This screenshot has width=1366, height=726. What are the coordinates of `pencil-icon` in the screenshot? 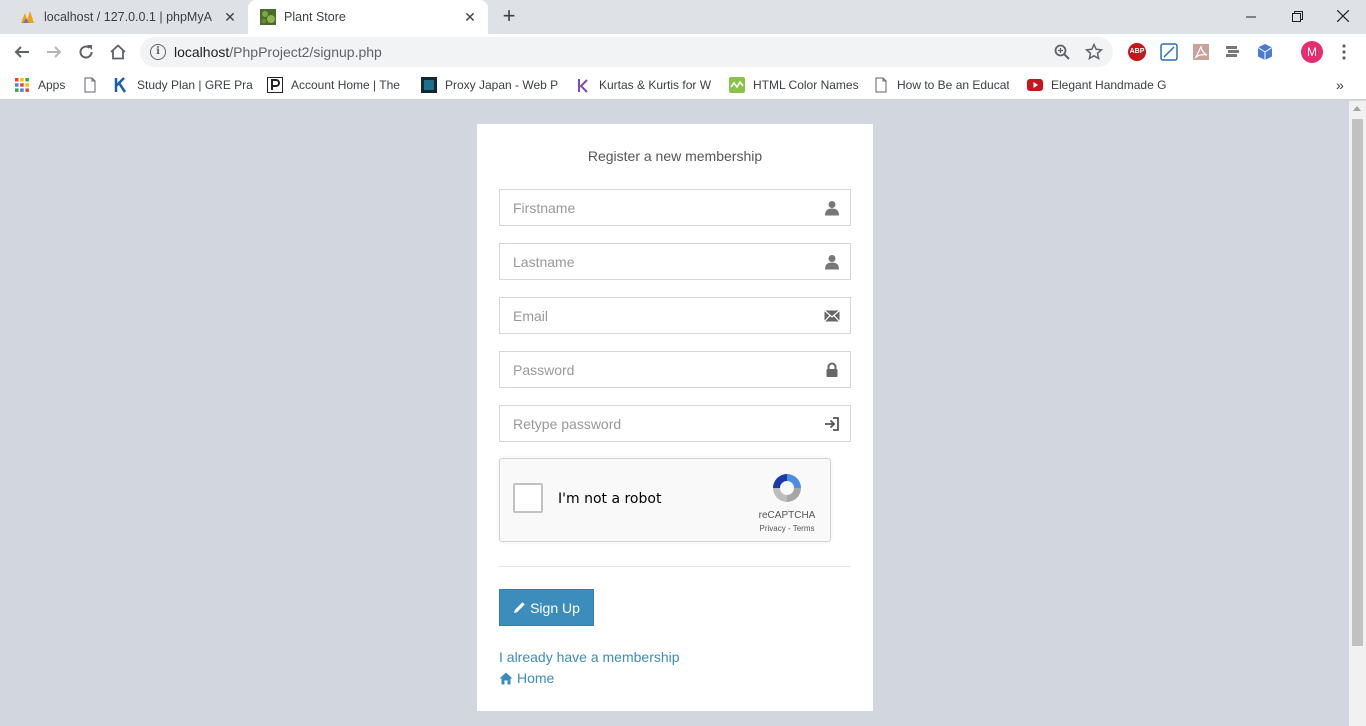 It's located at (519, 607).